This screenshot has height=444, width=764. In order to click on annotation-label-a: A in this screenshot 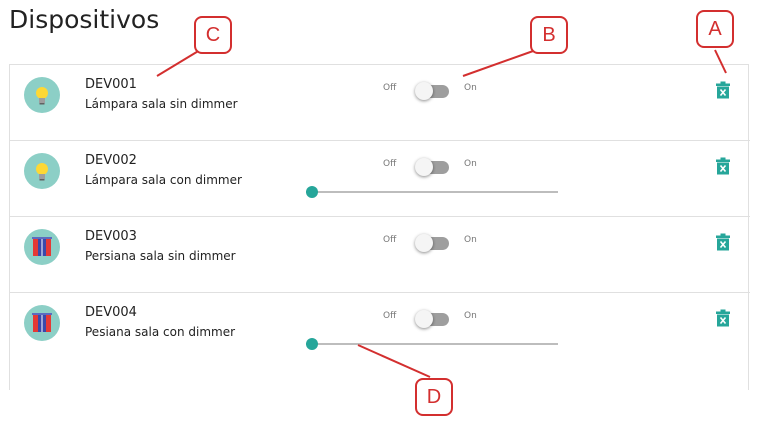, I will do `click(715, 29)`.